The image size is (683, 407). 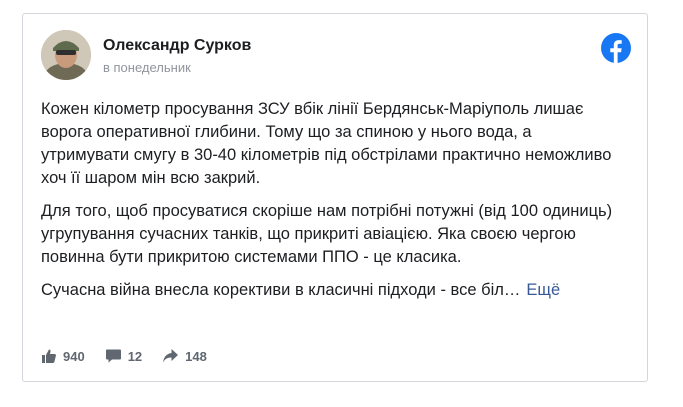 I want to click on comment-count: 12, so click(x=135, y=356).